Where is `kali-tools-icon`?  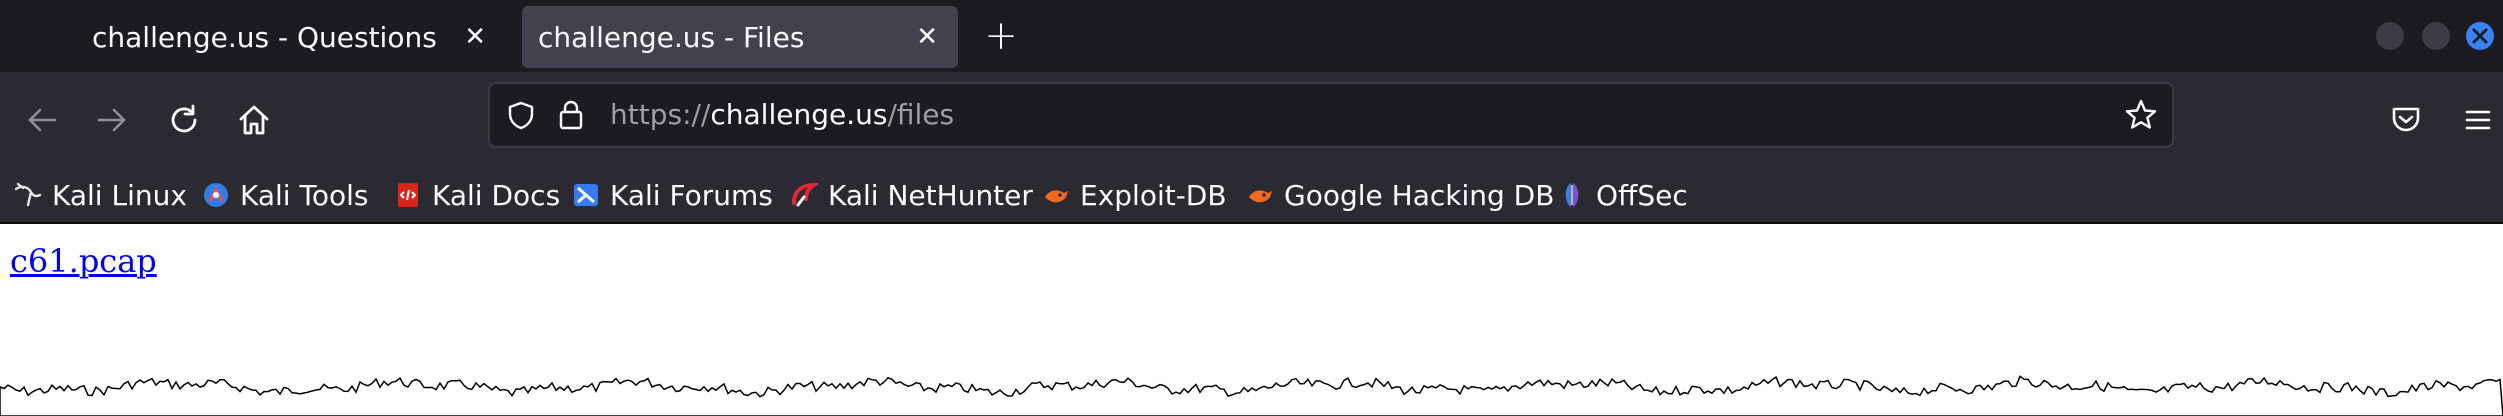 kali-tools-icon is located at coordinates (216, 195).